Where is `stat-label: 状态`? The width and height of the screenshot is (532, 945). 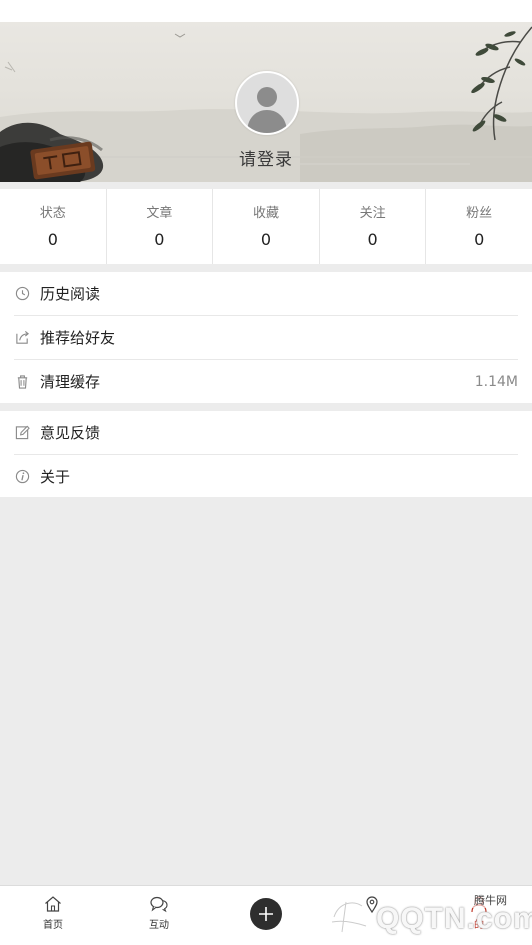 stat-label: 状态 is located at coordinates (52, 213).